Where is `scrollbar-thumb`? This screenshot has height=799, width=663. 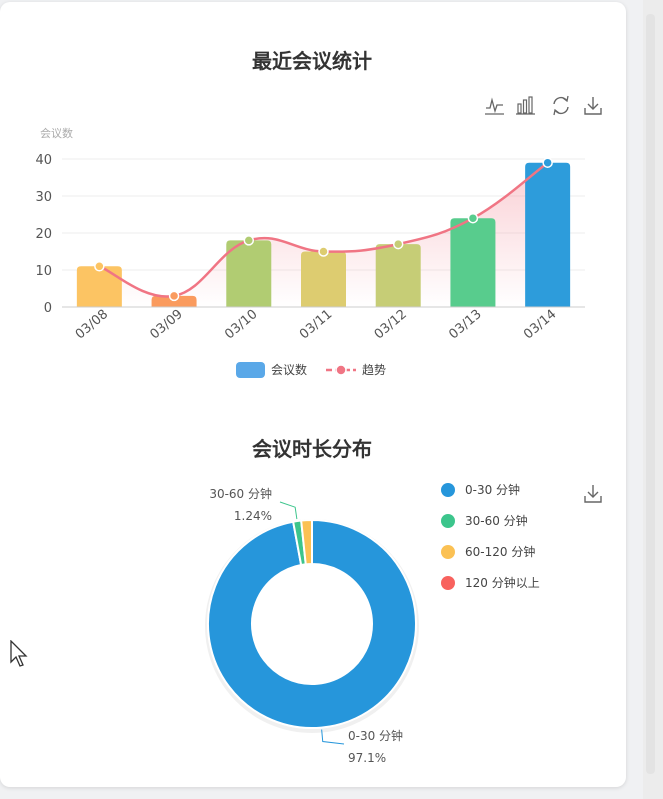 scrollbar-thumb is located at coordinates (650, 394).